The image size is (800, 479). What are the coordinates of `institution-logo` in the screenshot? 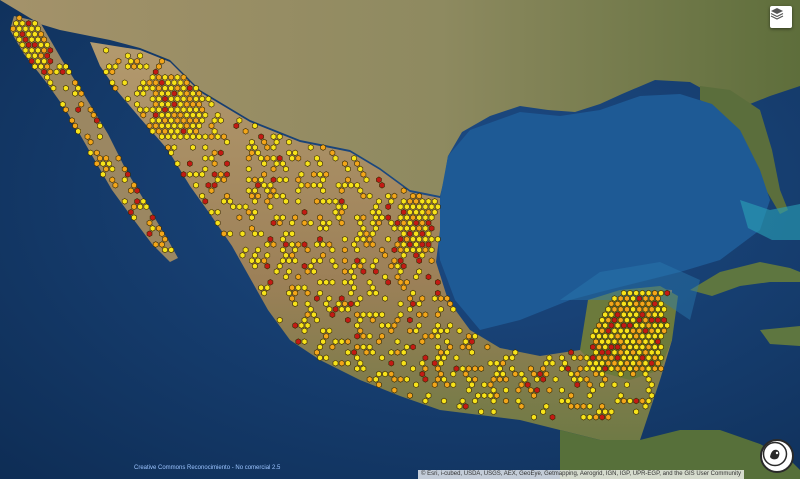 It's located at (777, 456).